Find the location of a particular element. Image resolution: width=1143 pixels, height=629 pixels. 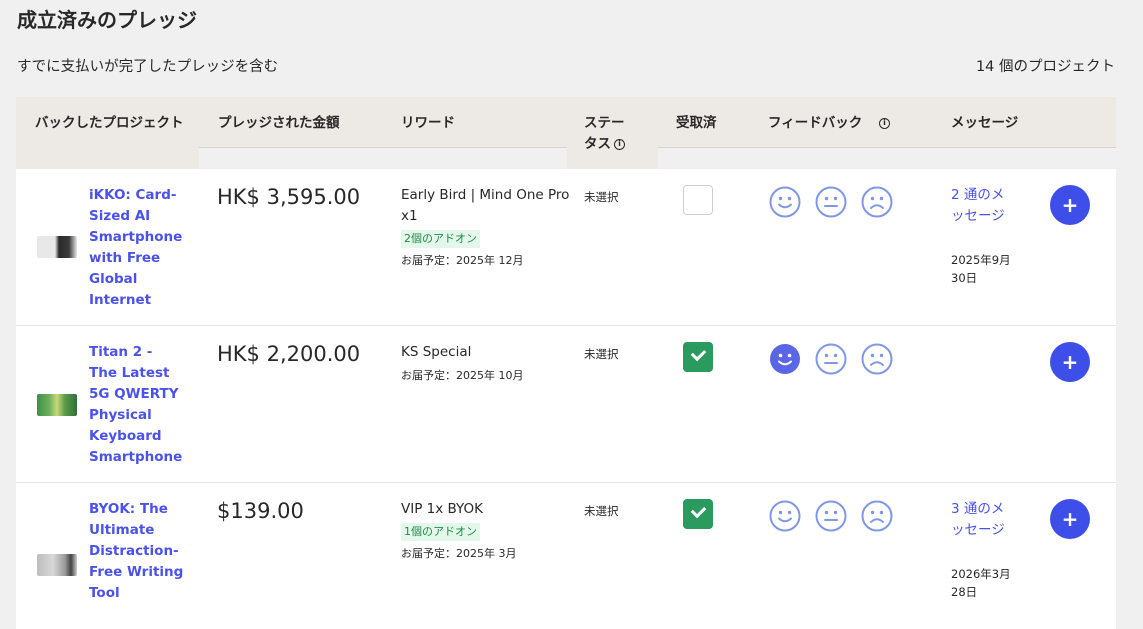

reward-cell: VIP 1x BYOK 1個のアドオン お届予定：2025年 3月 is located at coordinates (486, 530).